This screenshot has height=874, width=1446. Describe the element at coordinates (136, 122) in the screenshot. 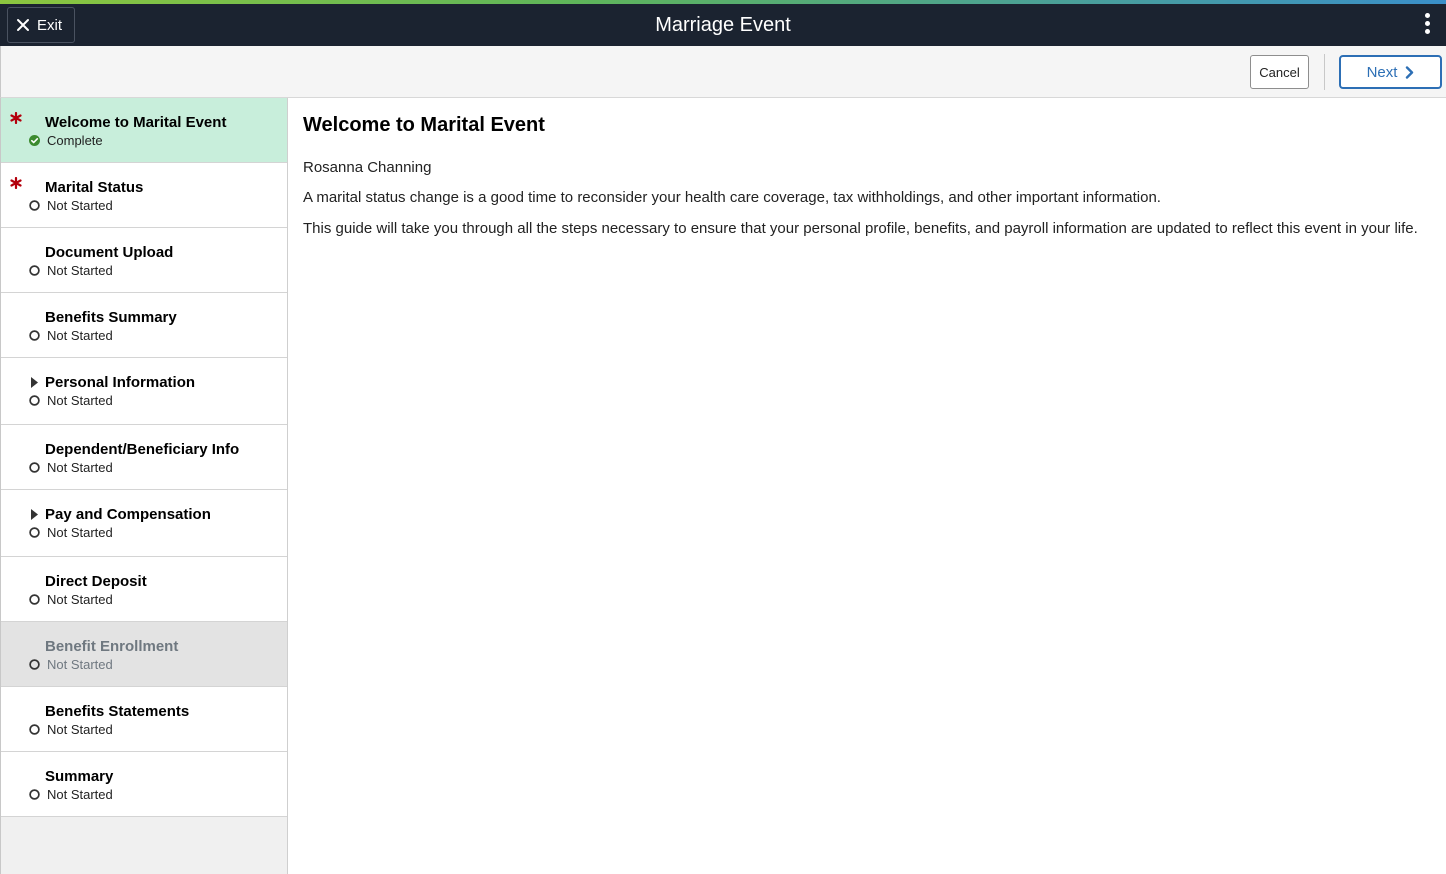

I see `step-label: Welcome to Marital Event` at that location.